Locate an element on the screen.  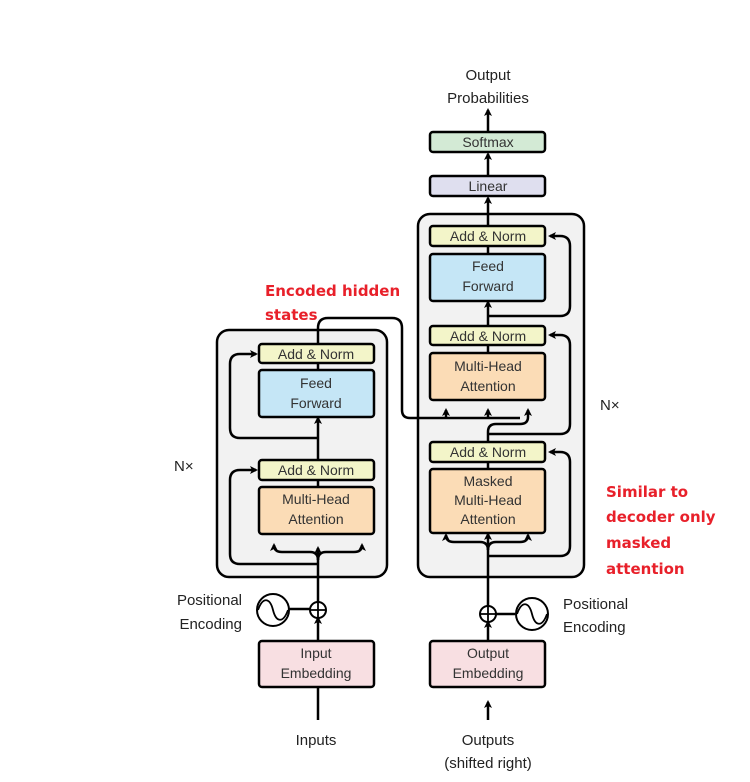
output-probabilities-line1: Output is located at coordinates (488, 75).